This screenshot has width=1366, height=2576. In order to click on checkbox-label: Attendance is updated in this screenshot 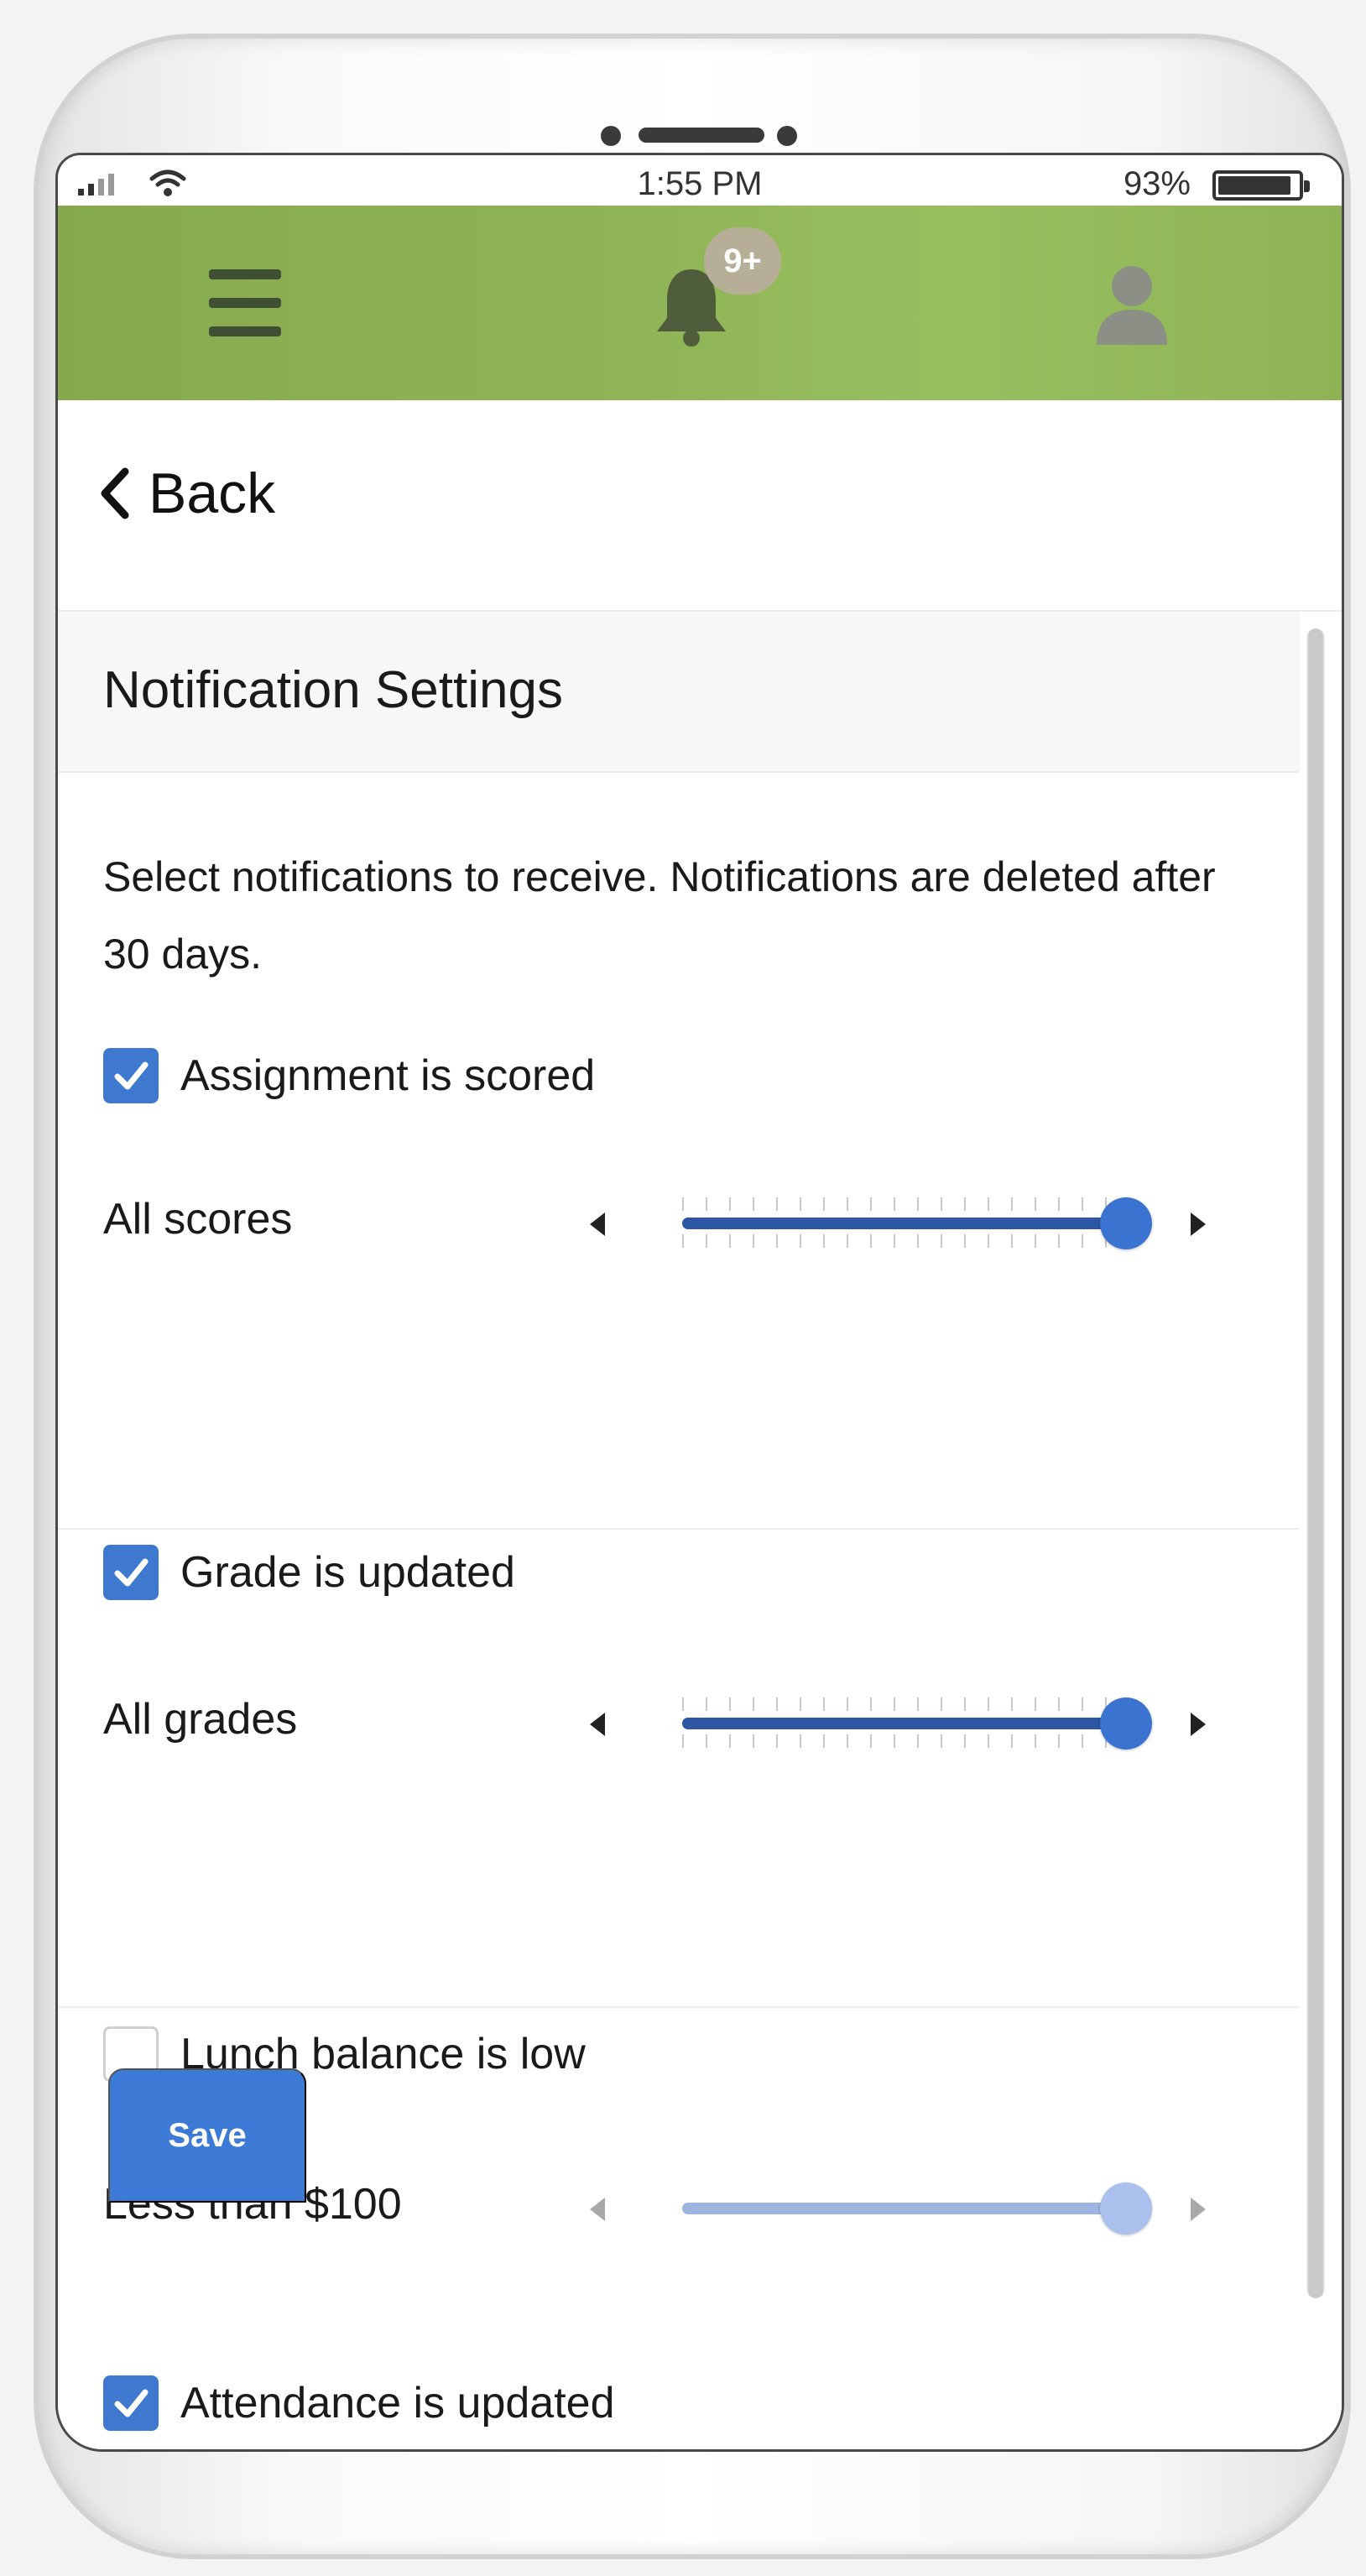, I will do `click(397, 2403)`.